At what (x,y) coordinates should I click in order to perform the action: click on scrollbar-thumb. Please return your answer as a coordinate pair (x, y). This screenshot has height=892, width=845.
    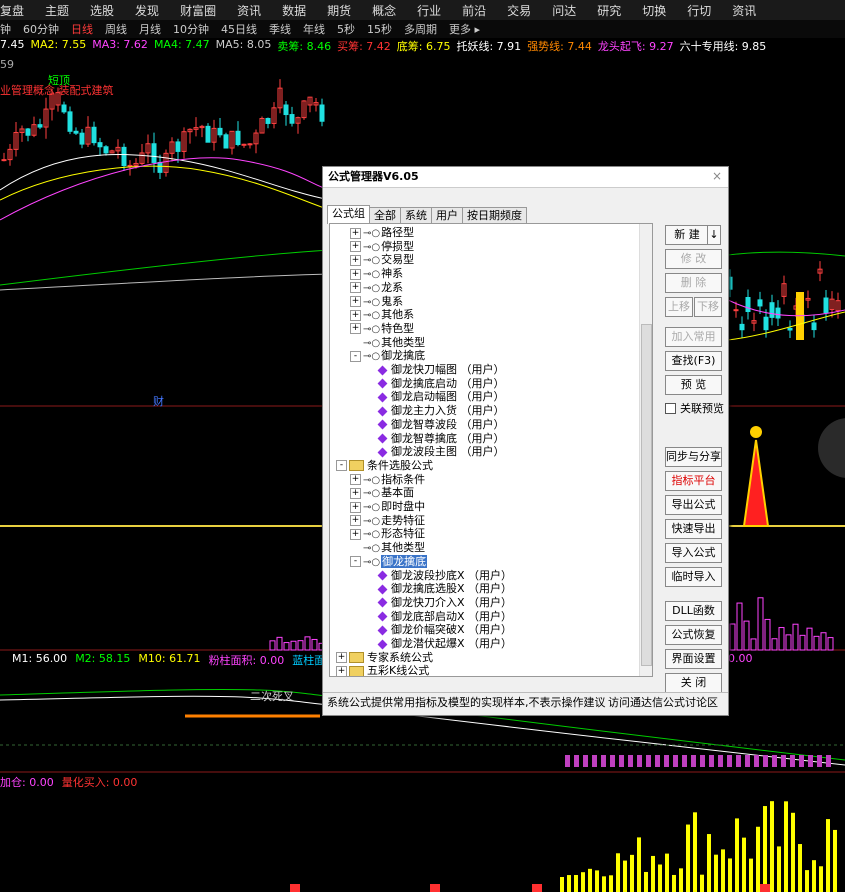
    Looking at the image, I should click on (646, 495).